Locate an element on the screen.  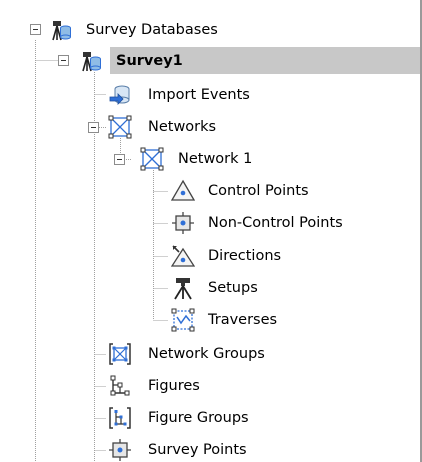
tree-node-survey-points: Survey Points is located at coordinates (210, 448).